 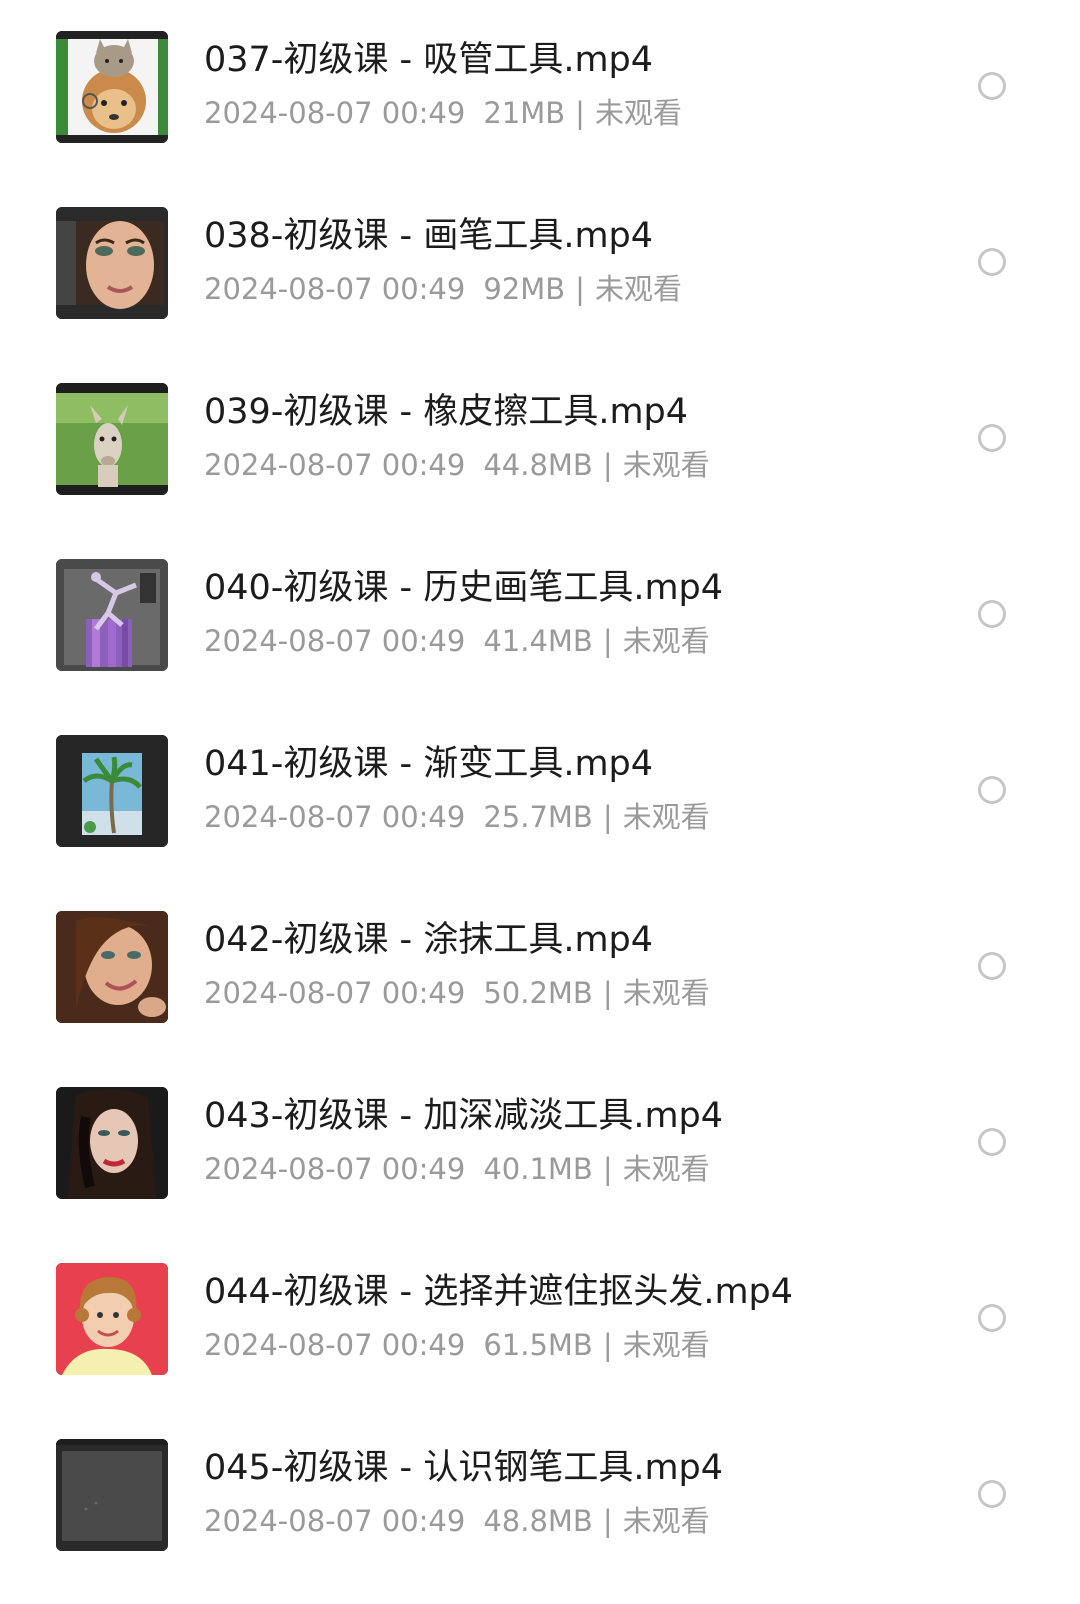 What do you see at coordinates (112, 1319) in the screenshot?
I see `child-red-background-thumbnail-icon` at bounding box center [112, 1319].